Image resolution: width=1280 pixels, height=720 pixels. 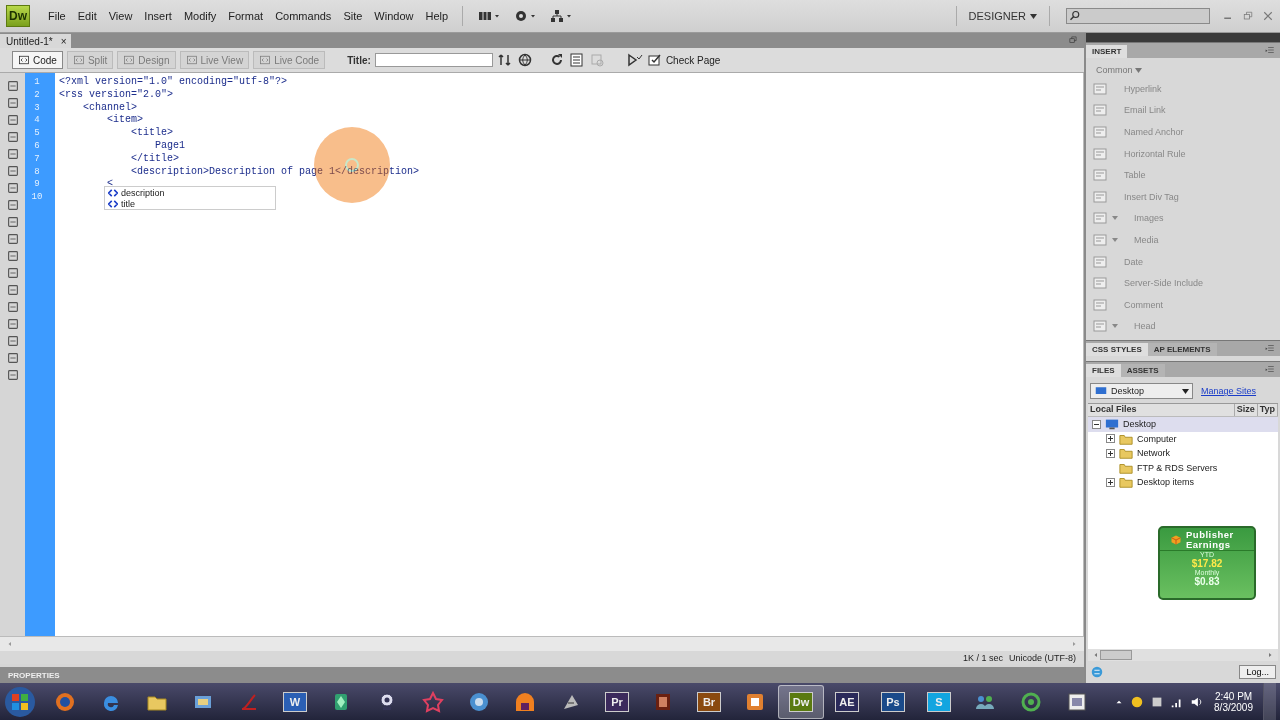 What do you see at coordinates (576, 60) in the screenshot?
I see `view-options-icon` at bounding box center [576, 60].